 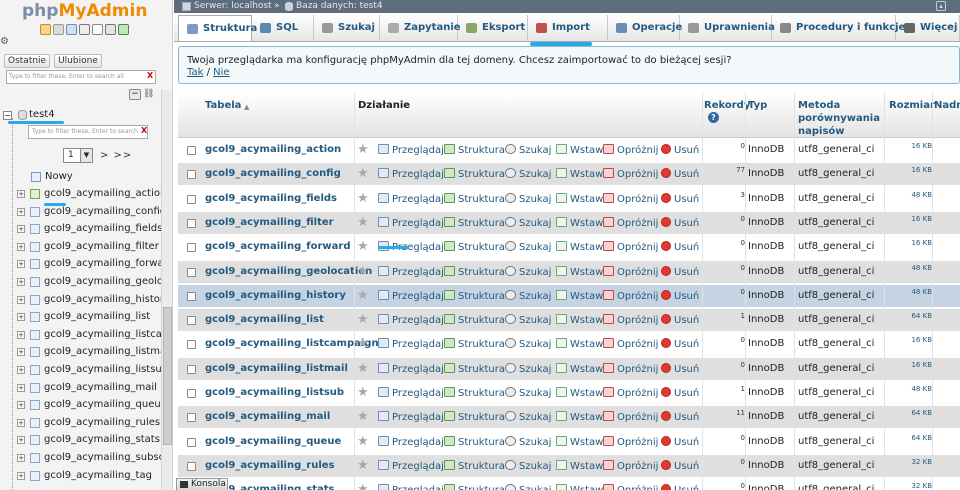 What do you see at coordinates (217, 28) in the screenshot?
I see `tab-structure: Struktura` at bounding box center [217, 28].